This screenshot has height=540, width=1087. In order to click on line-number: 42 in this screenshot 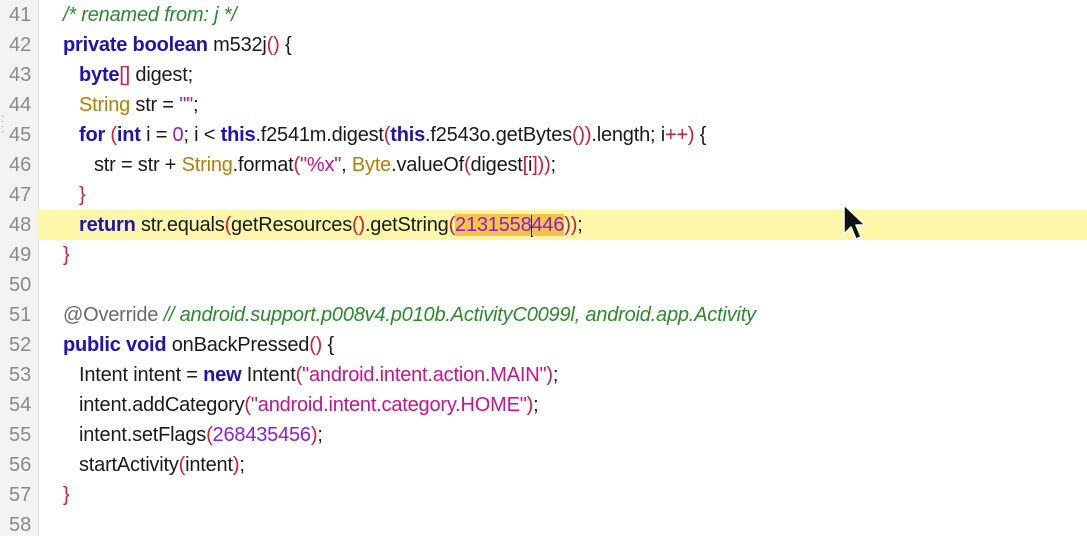, I will do `click(20, 45)`.